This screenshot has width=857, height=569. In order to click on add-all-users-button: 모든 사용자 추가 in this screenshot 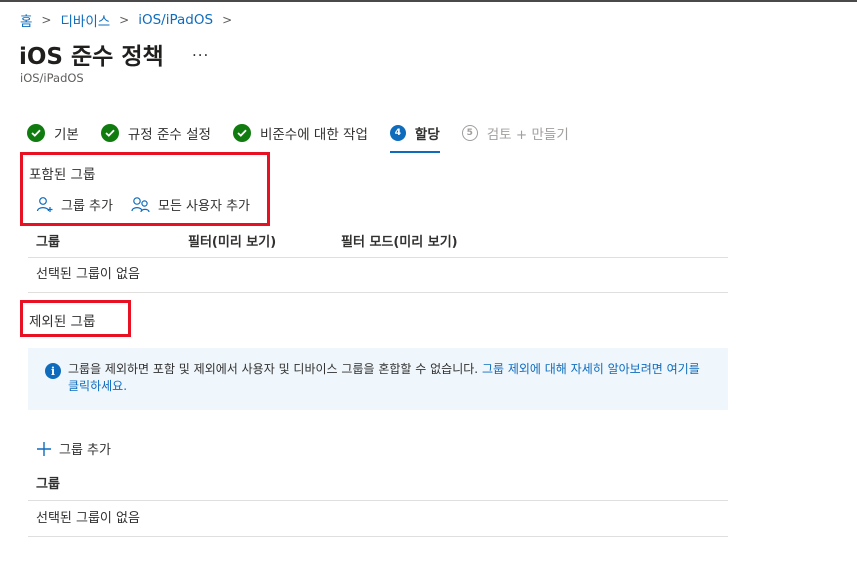, I will do `click(190, 204)`.